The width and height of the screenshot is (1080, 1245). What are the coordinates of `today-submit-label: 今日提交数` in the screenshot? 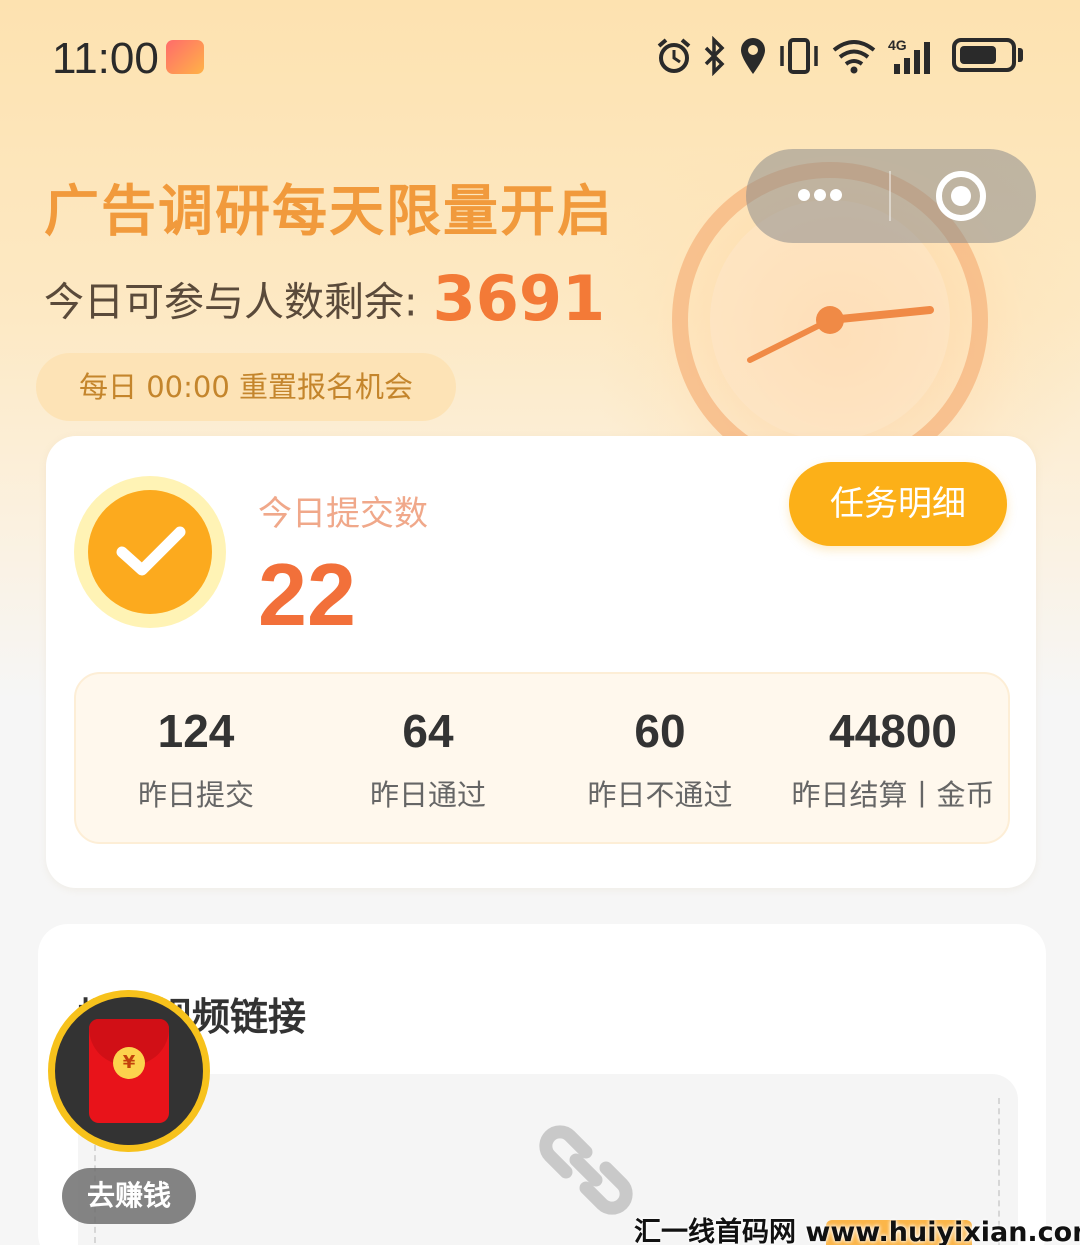 It's located at (343, 514).